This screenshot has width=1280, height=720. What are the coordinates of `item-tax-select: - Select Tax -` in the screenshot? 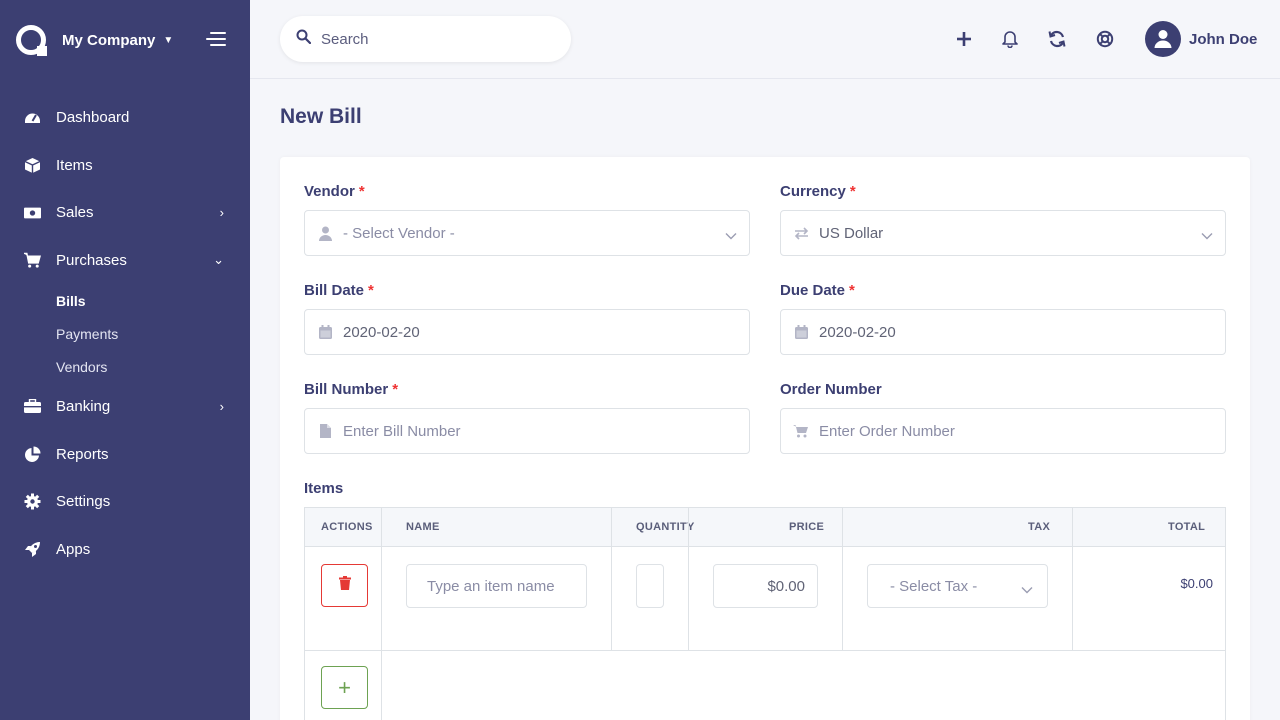 It's located at (957, 586).